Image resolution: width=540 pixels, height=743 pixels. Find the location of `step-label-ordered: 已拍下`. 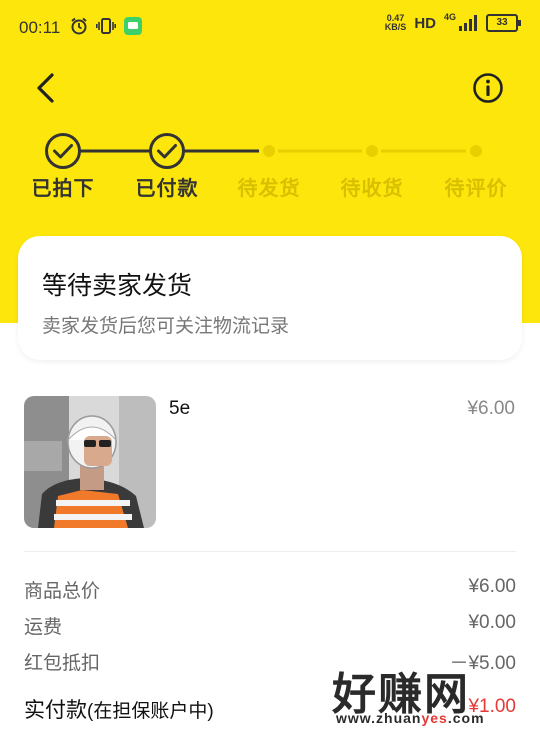

step-label-ordered: 已拍下 is located at coordinates (63, 189).